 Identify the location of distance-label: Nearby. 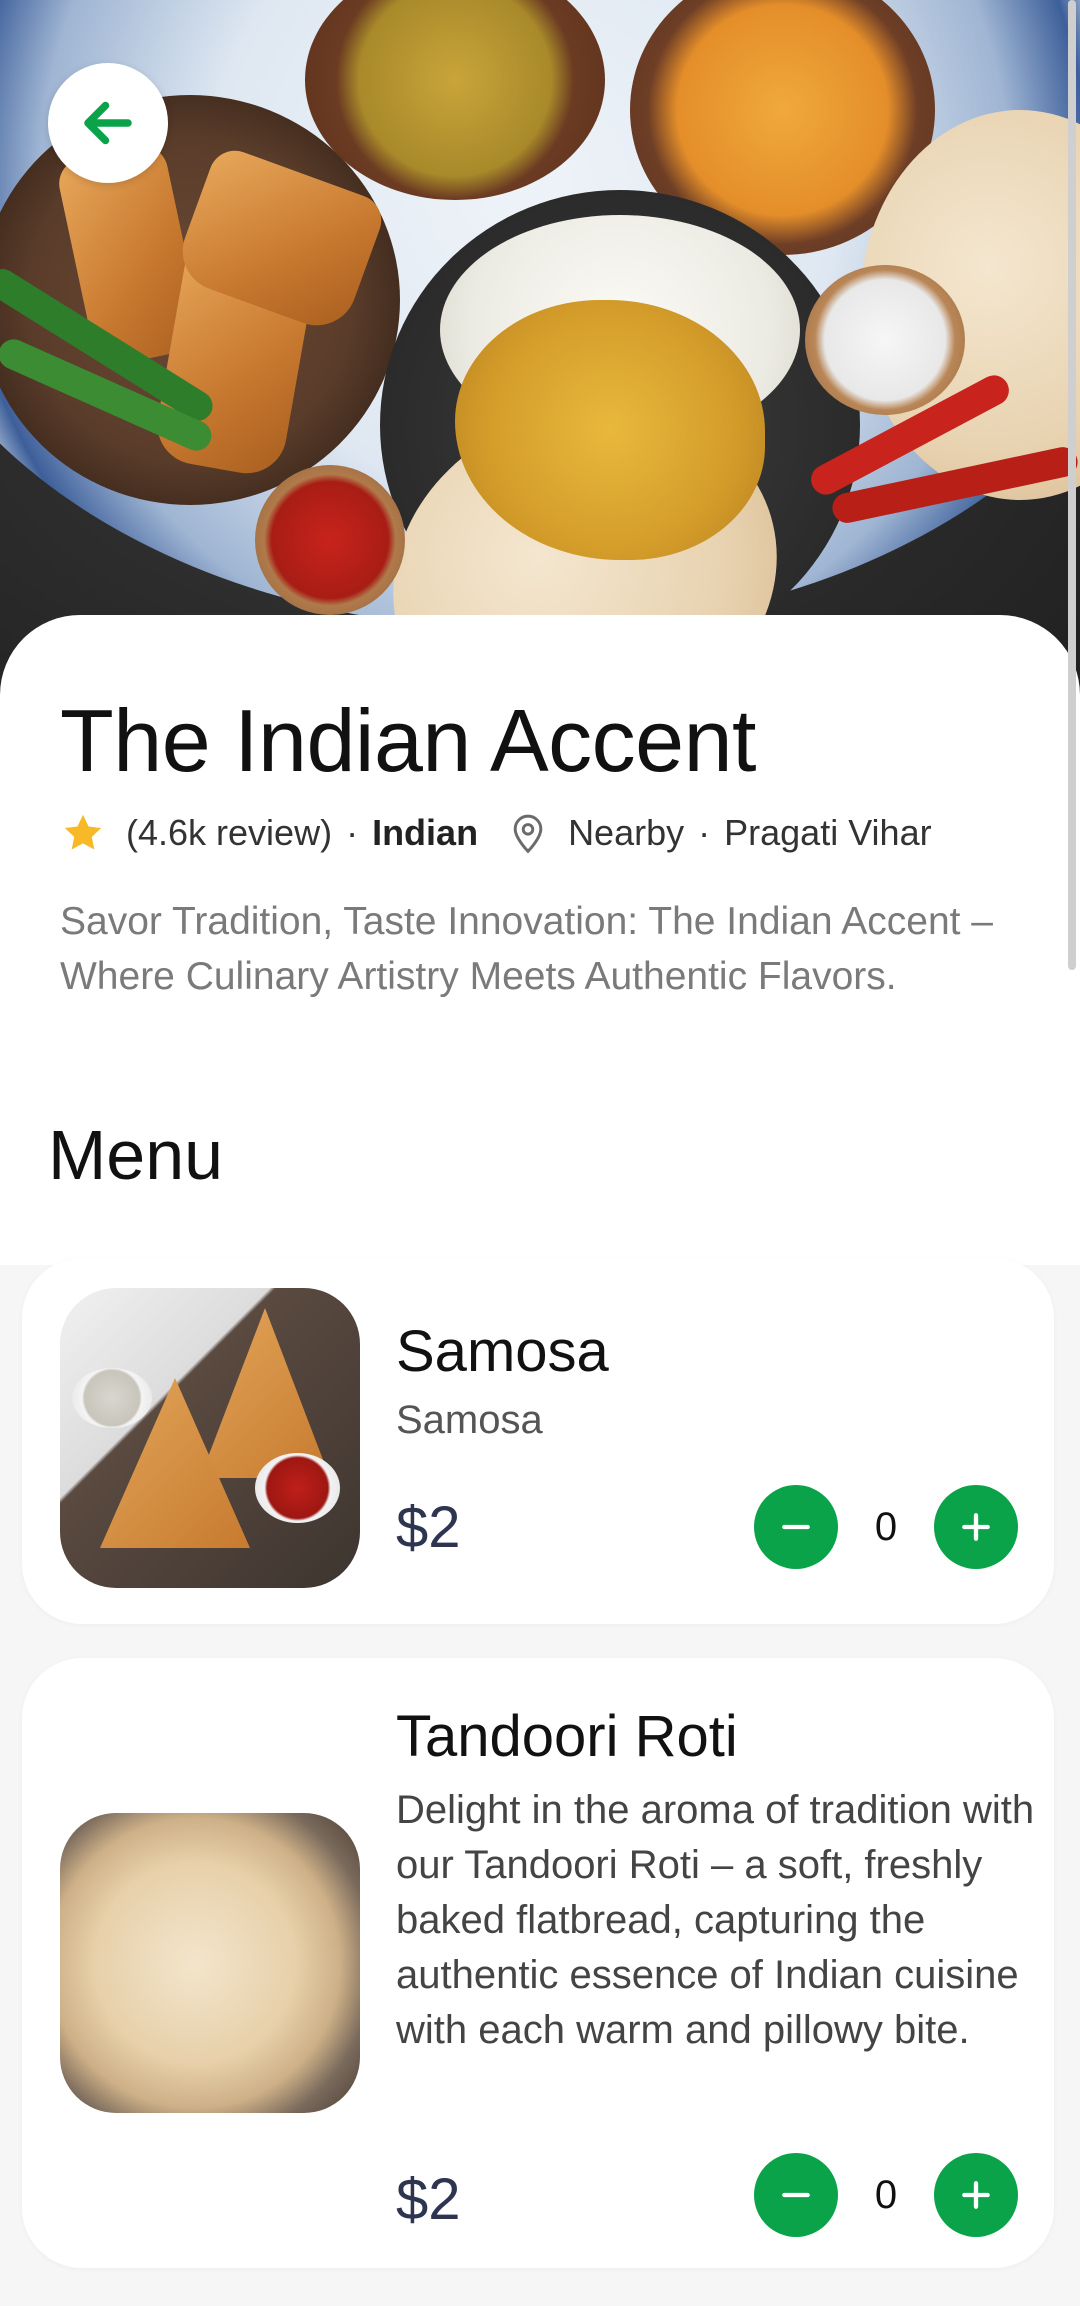
(626, 832).